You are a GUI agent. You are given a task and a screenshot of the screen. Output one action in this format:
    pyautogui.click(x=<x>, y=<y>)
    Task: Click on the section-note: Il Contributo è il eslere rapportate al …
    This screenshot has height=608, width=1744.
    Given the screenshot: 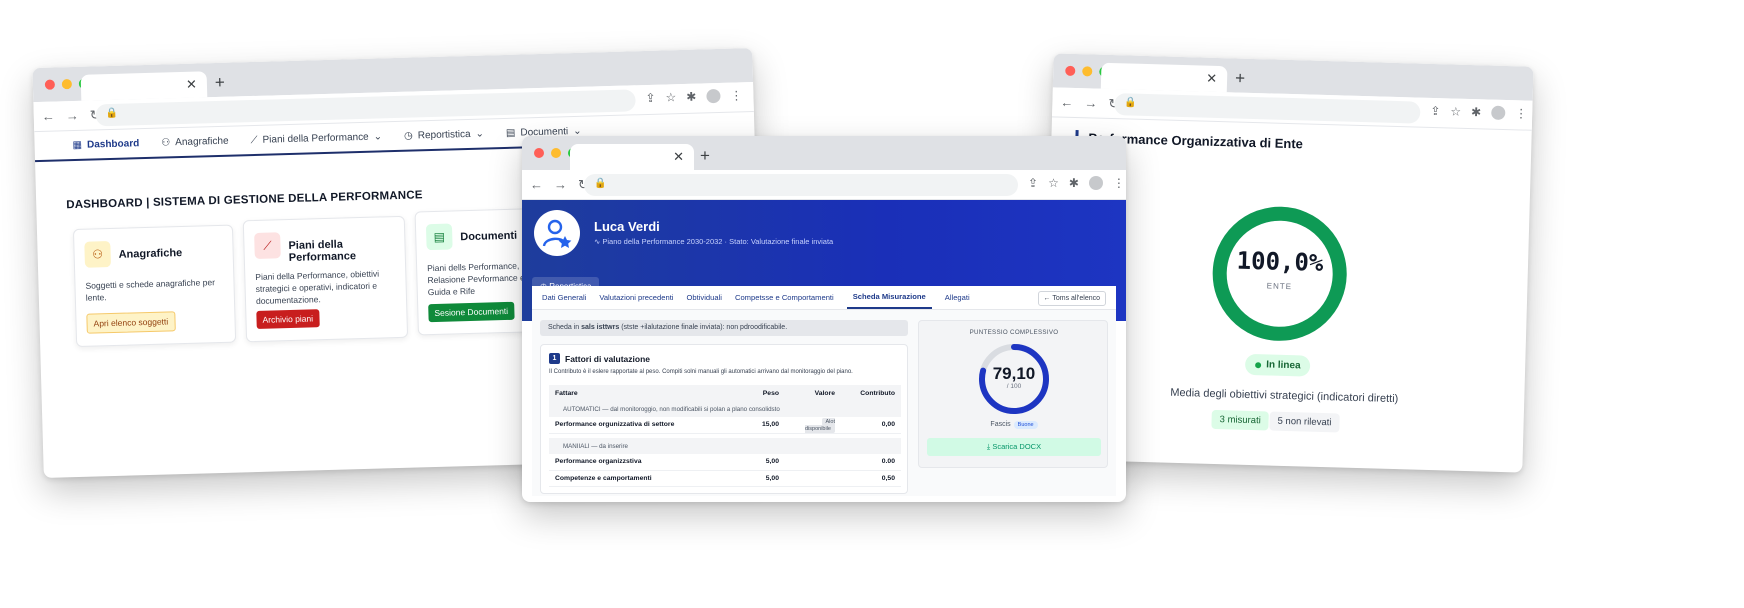 What is the action you would take?
    pyautogui.click(x=701, y=372)
    